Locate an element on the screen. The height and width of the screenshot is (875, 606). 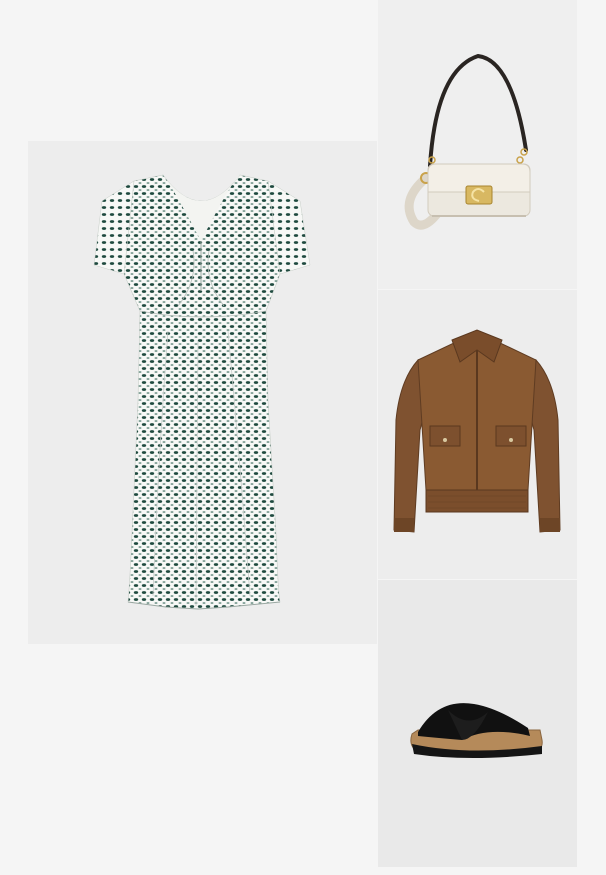
shoulder-bag-image is located at coordinates (467, 141).